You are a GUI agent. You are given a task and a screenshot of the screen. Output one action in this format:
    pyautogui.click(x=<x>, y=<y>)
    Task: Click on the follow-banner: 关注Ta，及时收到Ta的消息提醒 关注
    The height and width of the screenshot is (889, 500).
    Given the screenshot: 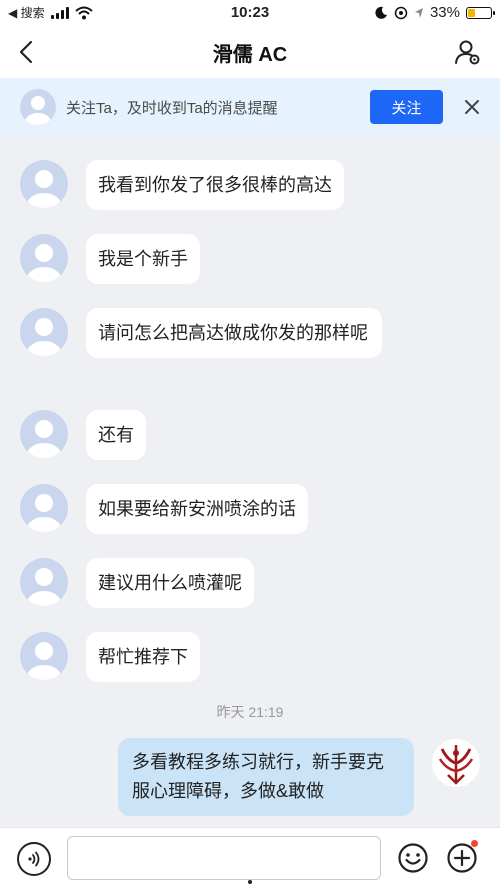 What is the action you would take?
    pyautogui.click(x=250, y=107)
    